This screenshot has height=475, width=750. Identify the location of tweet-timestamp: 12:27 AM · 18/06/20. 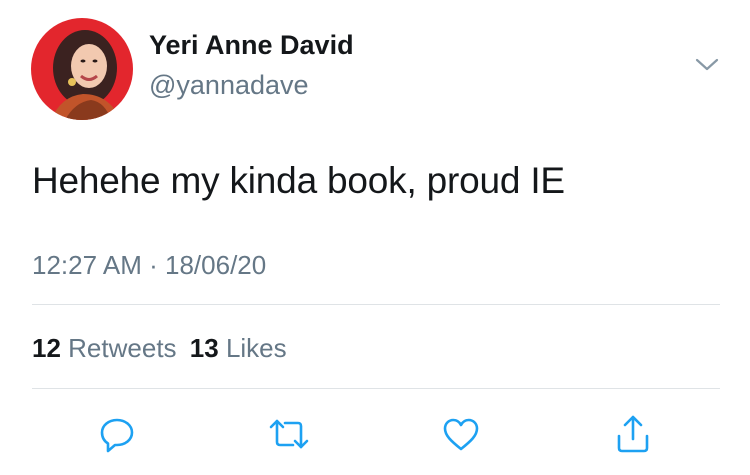
(149, 265).